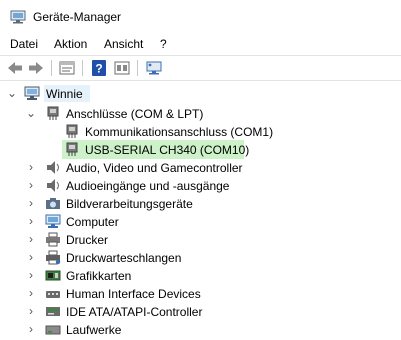  Describe the element at coordinates (70, 44) in the screenshot. I see `menu-aktion: Aktion` at that location.